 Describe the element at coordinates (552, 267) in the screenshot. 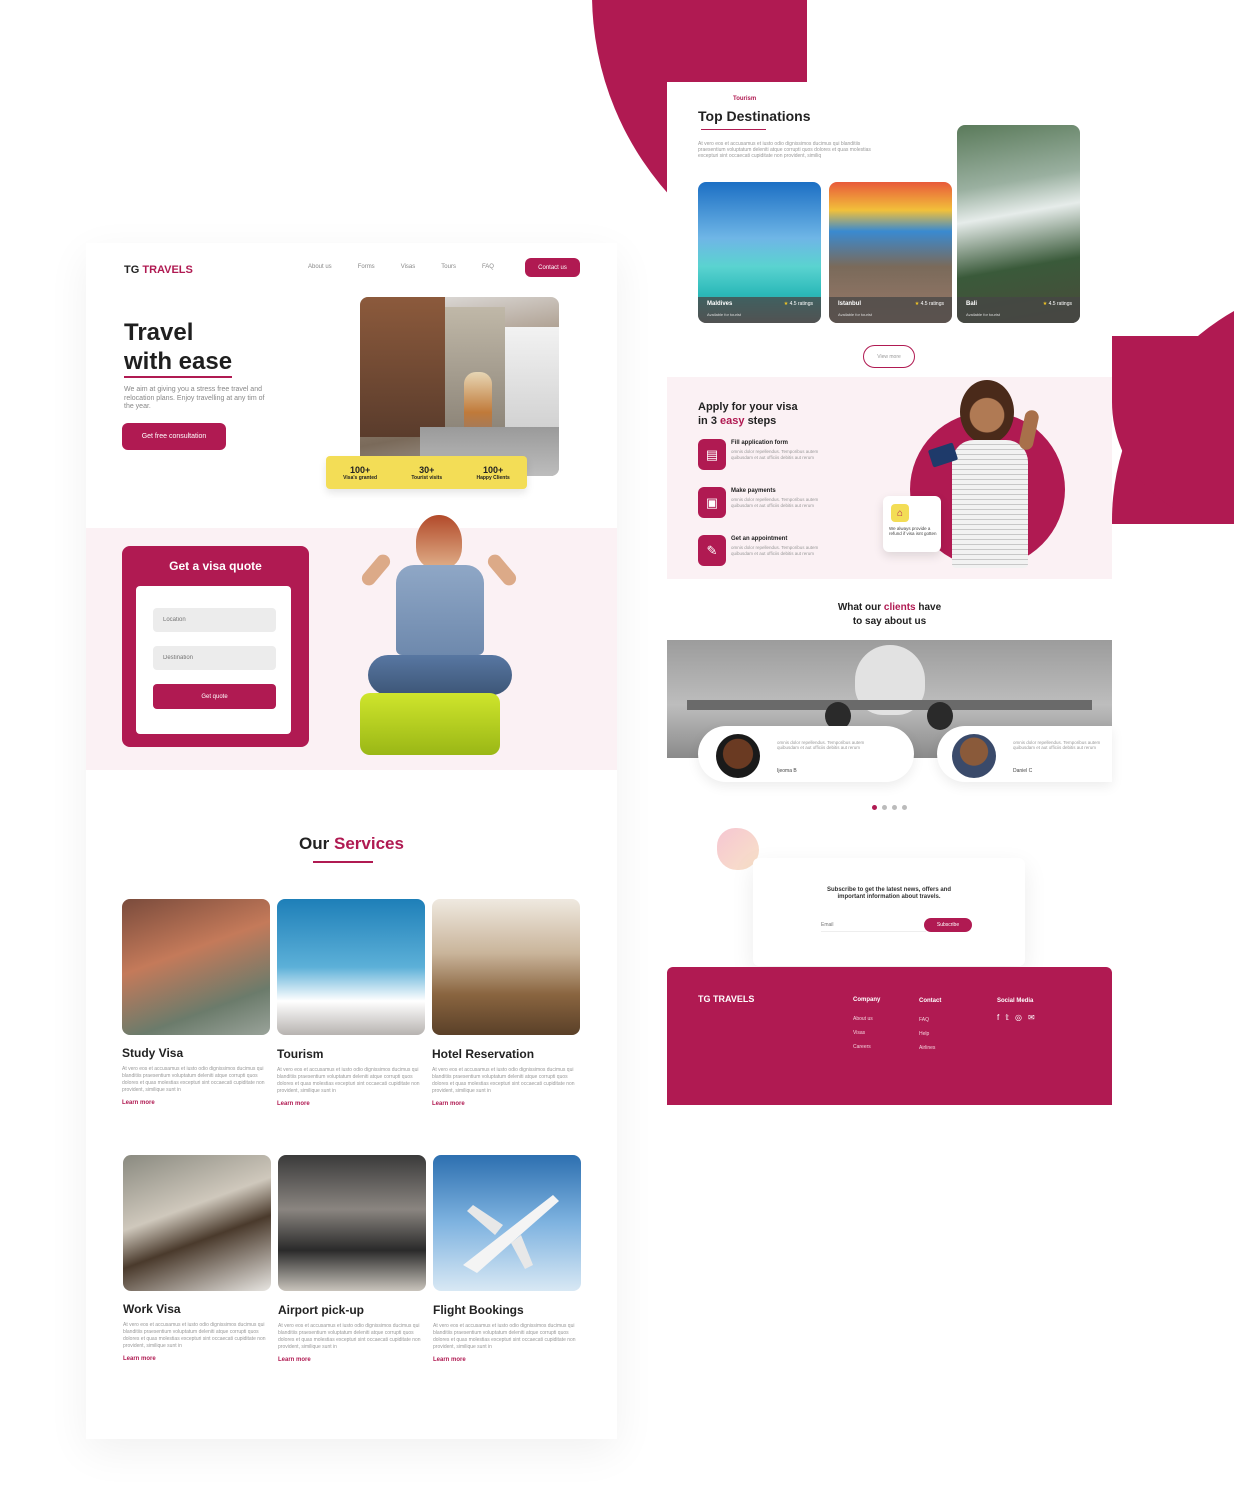

I see `contact-button: Contact us` at that location.